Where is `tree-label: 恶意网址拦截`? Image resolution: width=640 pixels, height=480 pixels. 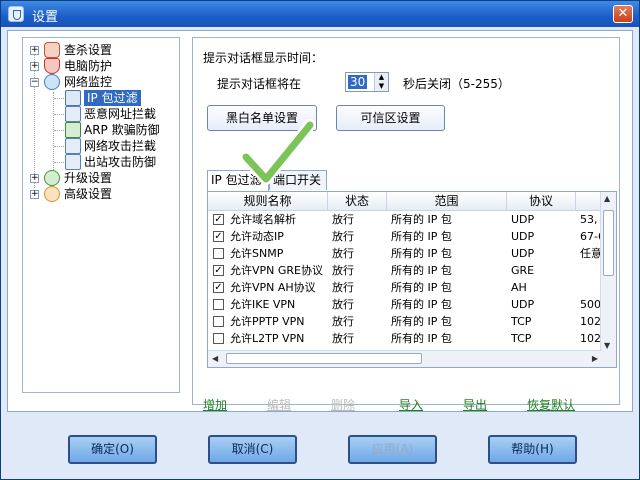 tree-label: 恶意网址拦截 is located at coordinates (120, 114).